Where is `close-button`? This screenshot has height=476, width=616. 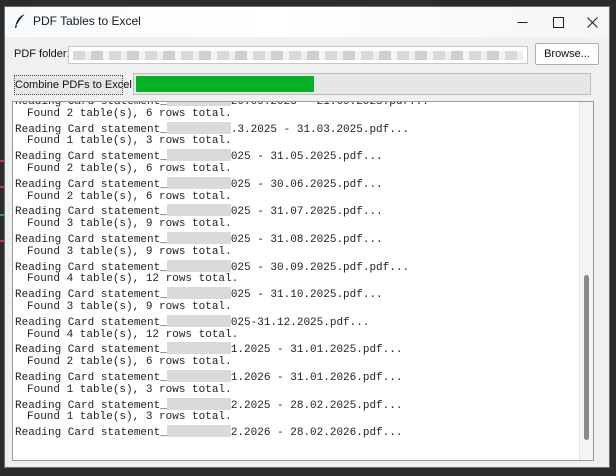 close-button is located at coordinates (592, 22).